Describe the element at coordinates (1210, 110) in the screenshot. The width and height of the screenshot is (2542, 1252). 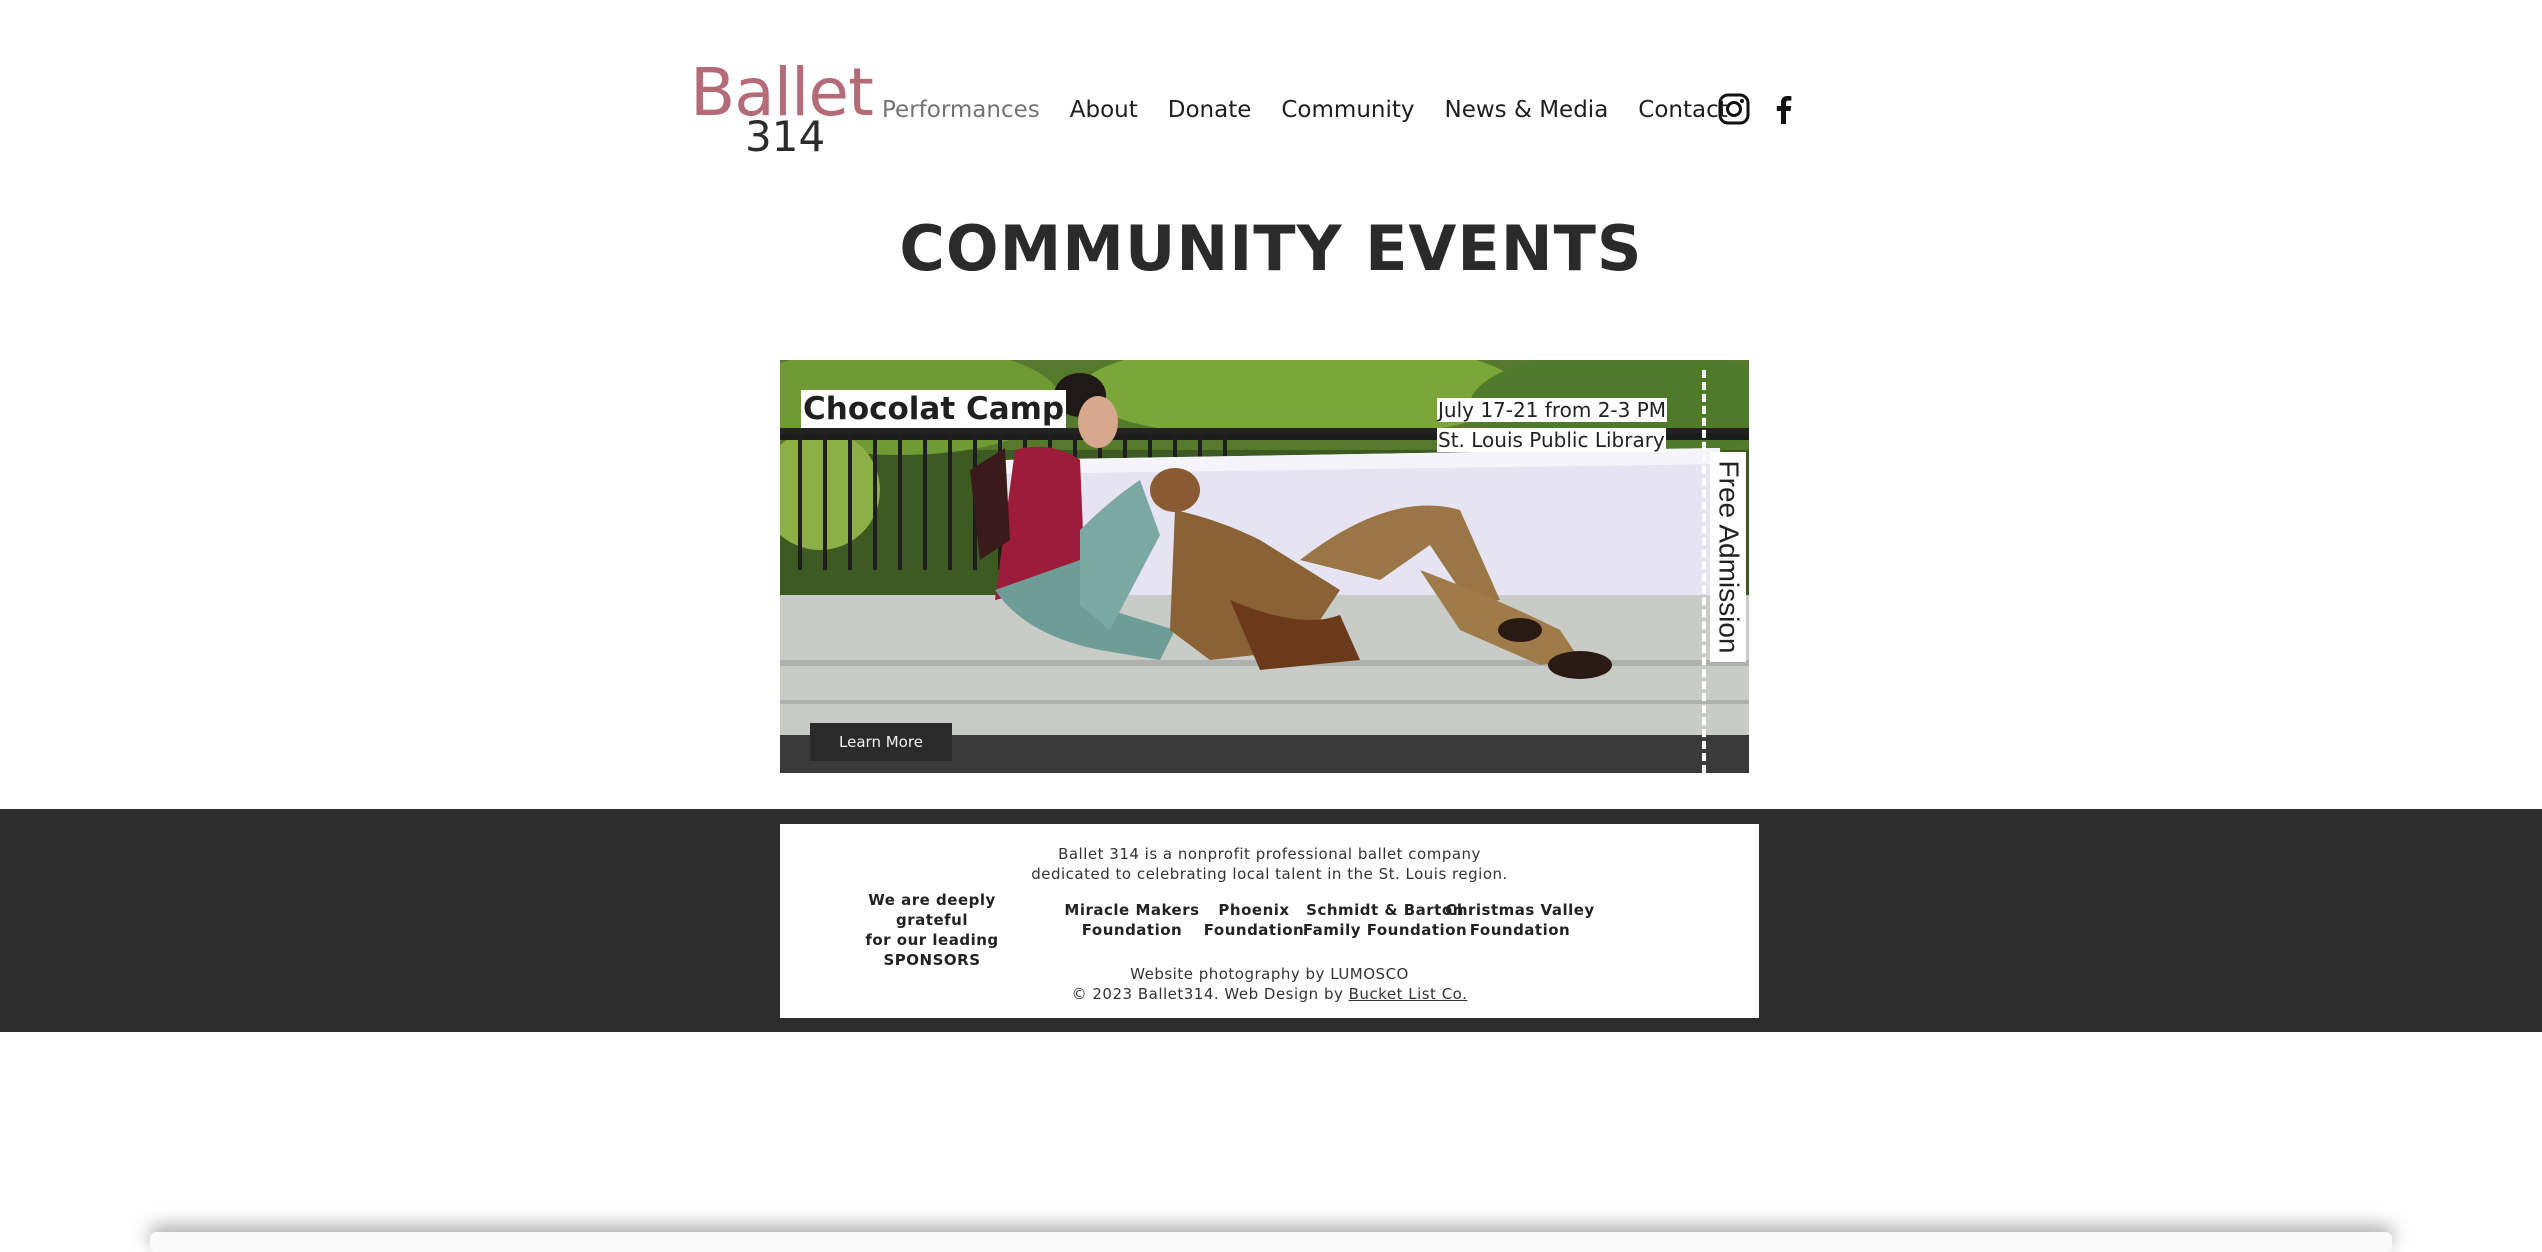
I see `nav-donate: Donate` at that location.